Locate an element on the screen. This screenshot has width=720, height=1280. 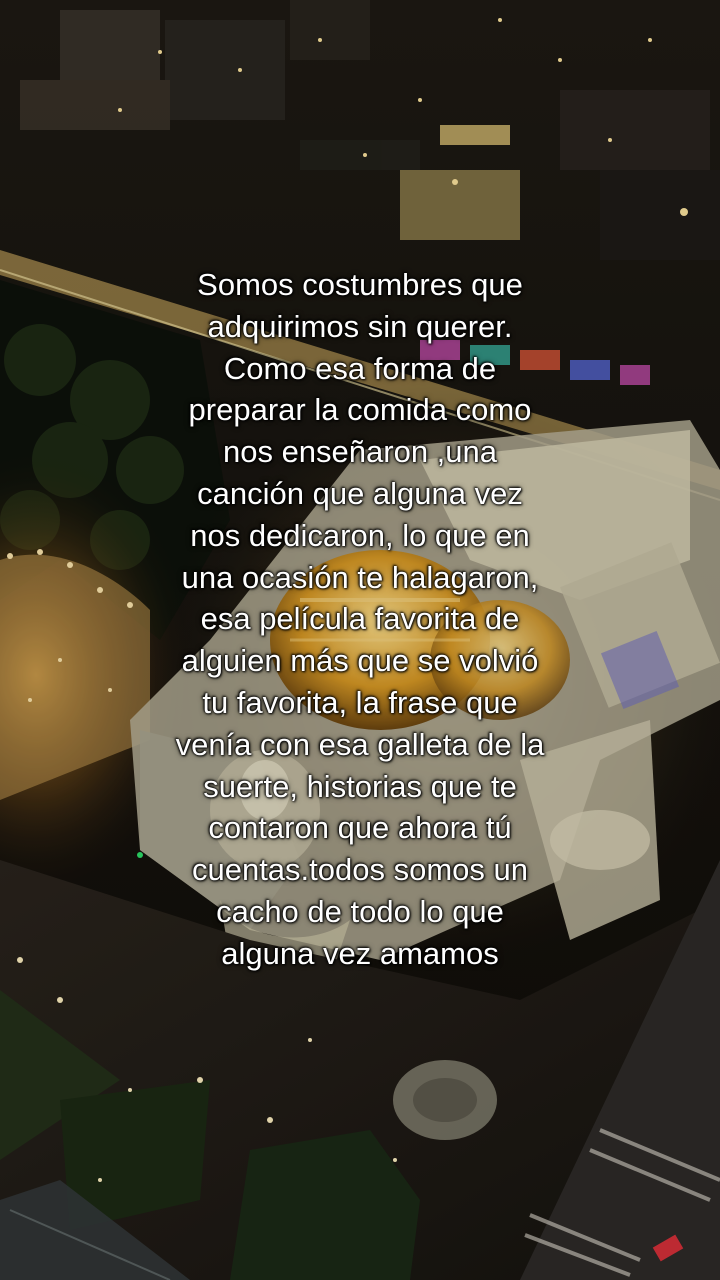
caption-line: nos dedicaron, lo que en is located at coordinates (360, 535).